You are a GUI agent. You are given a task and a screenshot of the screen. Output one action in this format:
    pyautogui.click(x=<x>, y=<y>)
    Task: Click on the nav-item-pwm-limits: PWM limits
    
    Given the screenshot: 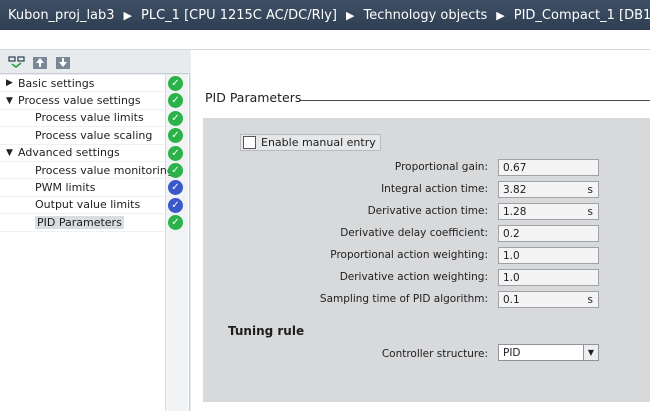 What is the action you would take?
    pyautogui.click(x=94, y=188)
    